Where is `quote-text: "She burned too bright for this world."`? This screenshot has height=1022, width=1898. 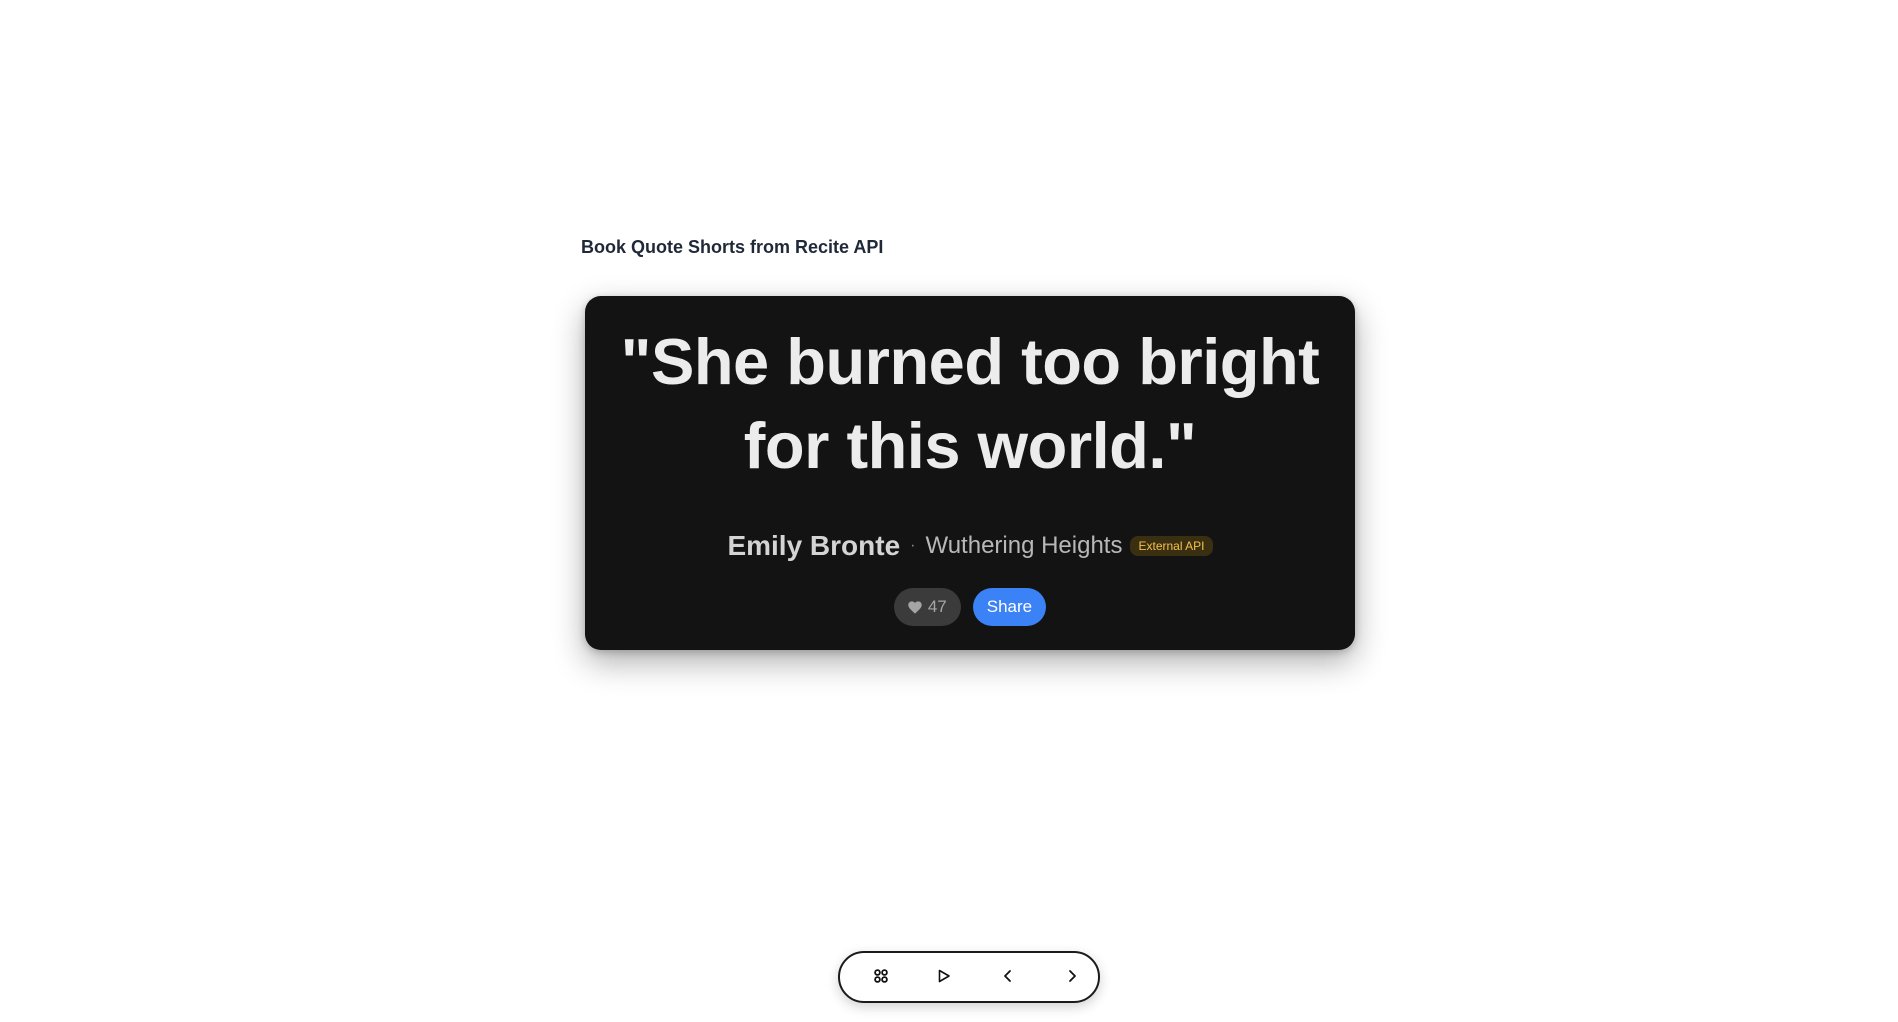
quote-text: "She burned too bright for this world." is located at coordinates (970, 403).